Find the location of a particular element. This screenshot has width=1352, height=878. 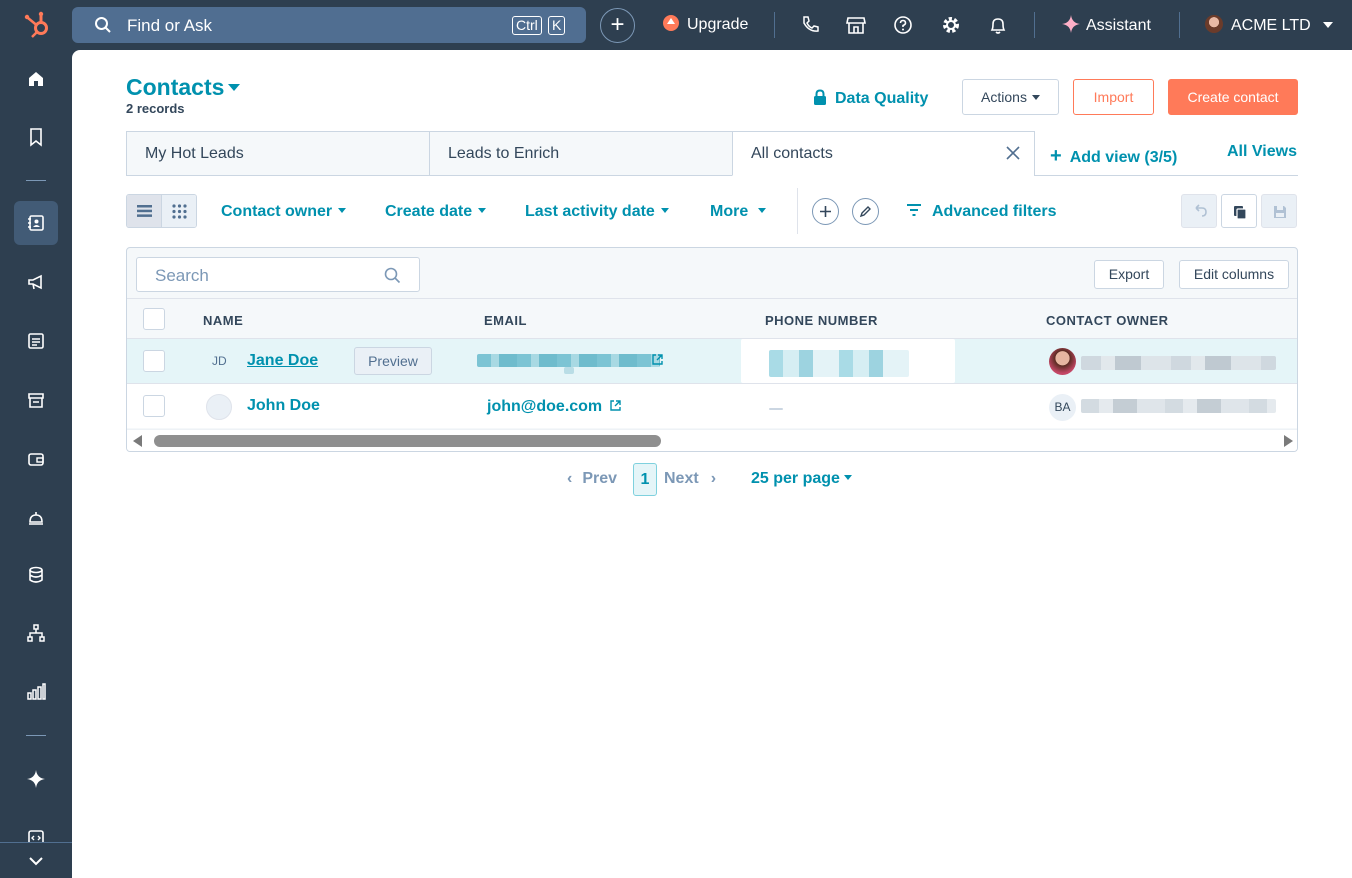

tab-all-contacts: All contacts is located at coordinates (883, 153).